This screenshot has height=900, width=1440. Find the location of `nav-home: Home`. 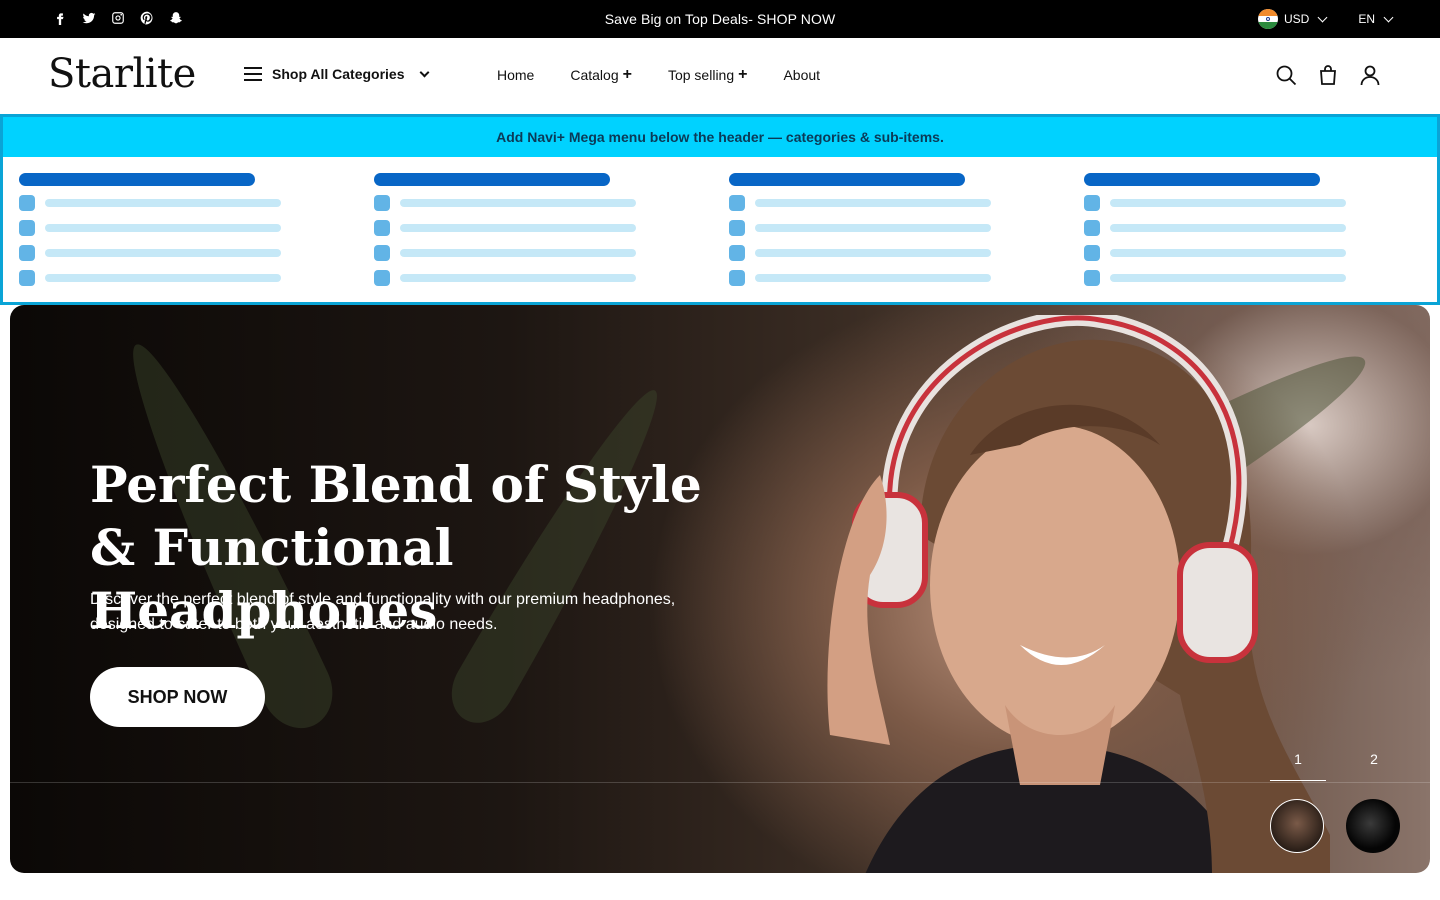

nav-home: Home is located at coordinates (515, 75).